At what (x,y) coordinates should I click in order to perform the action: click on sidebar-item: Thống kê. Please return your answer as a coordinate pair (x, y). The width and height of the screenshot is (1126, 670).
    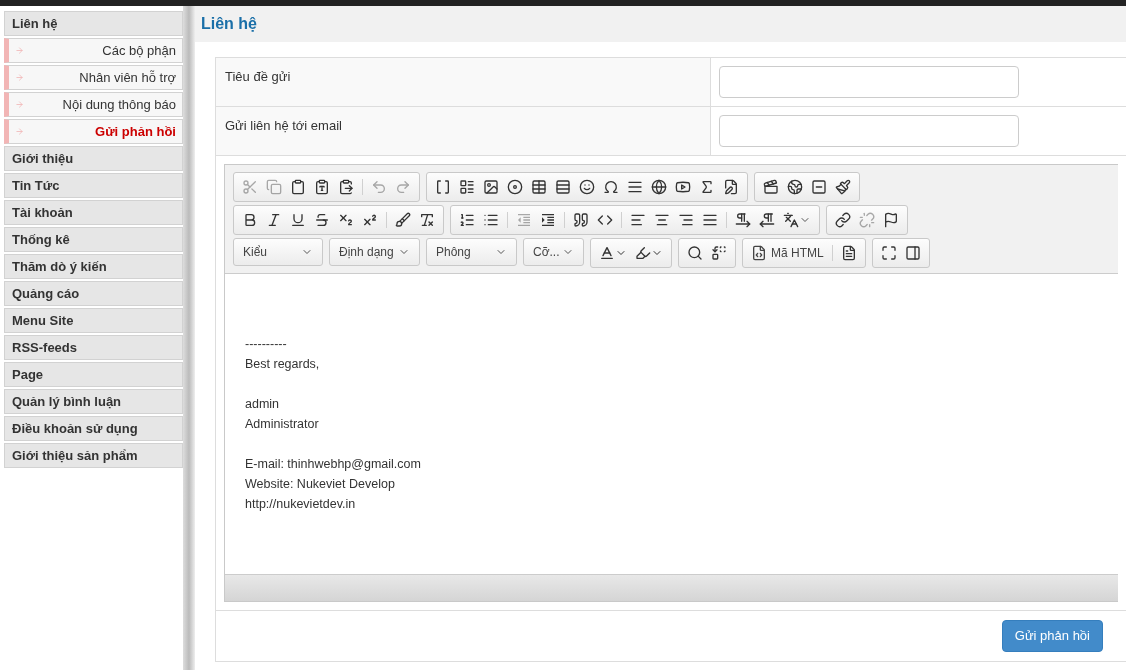
    Looking at the image, I should click on (93, 239).